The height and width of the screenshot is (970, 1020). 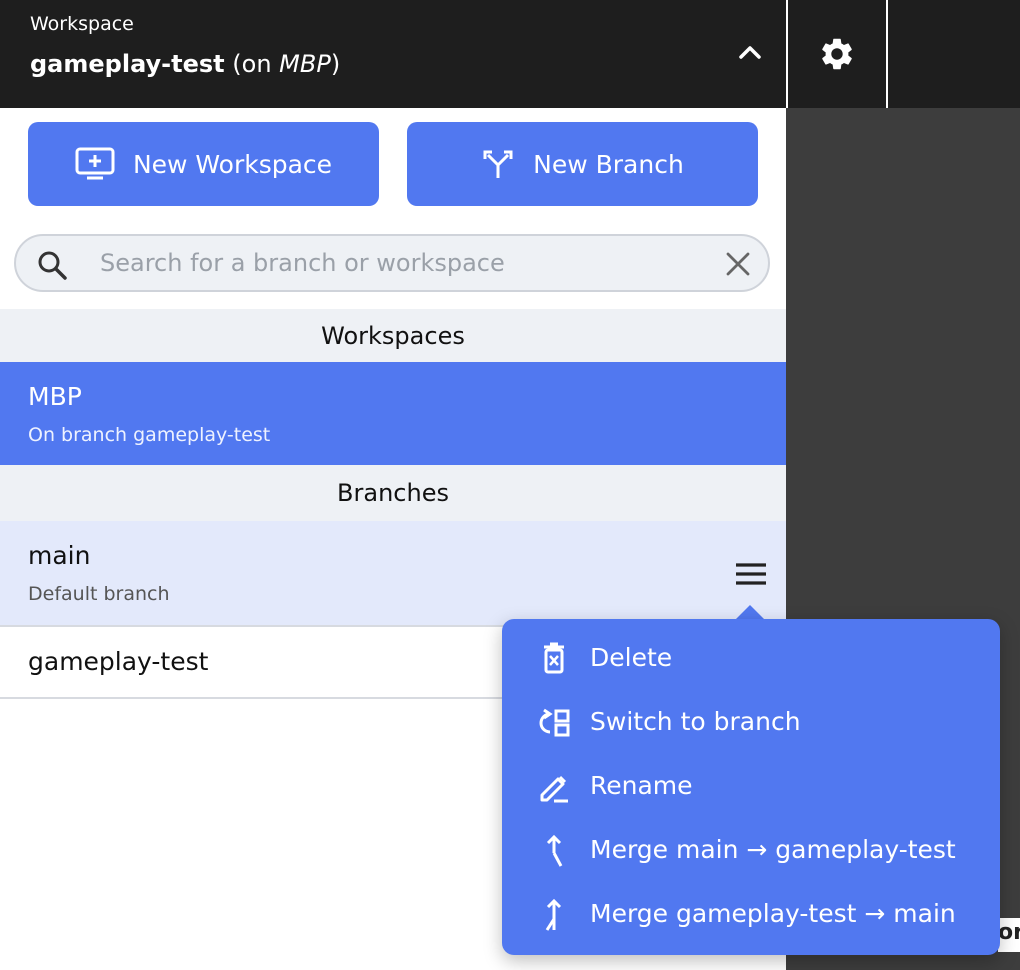 I want to click on branch-item-main: main Default branch, so click(x=393, y=574).